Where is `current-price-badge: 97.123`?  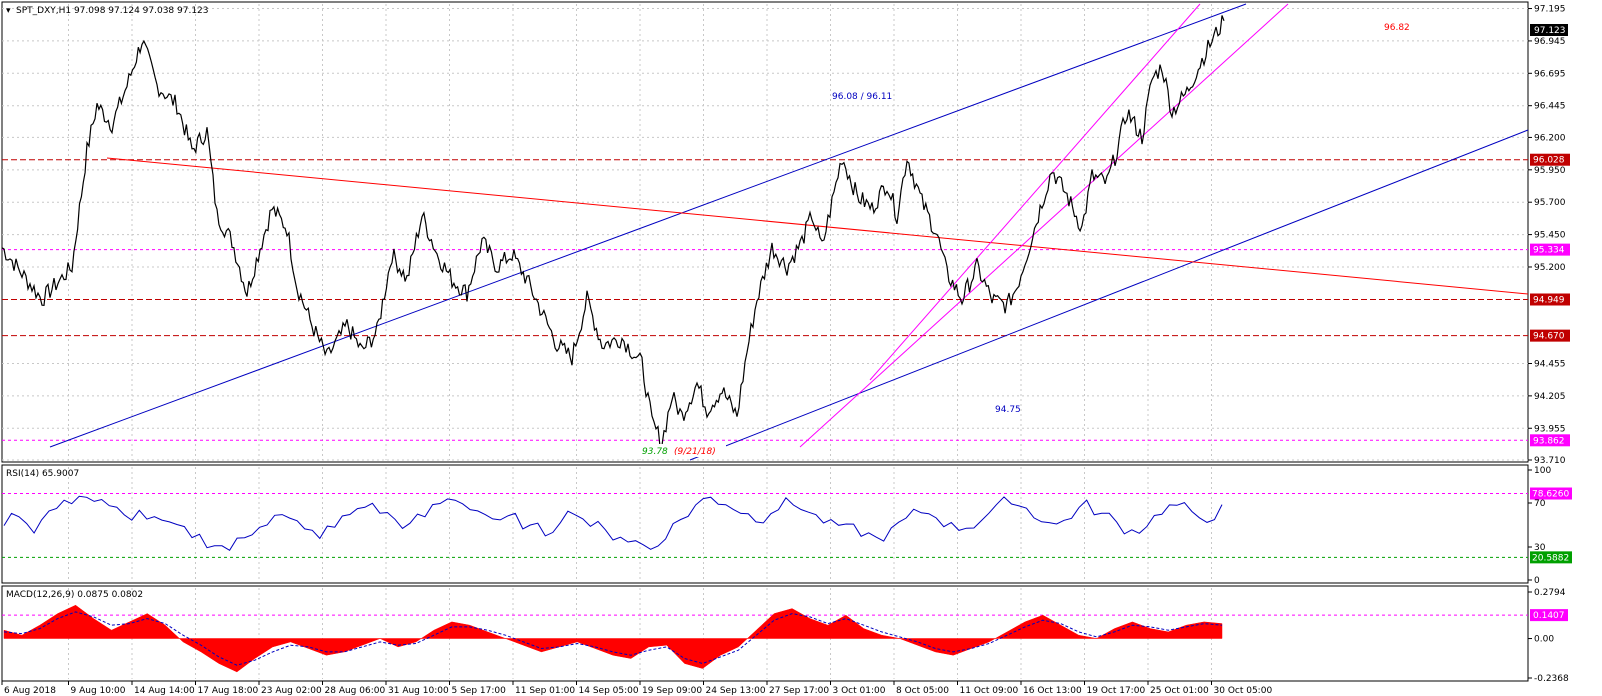 current-price-badge: 97.123 is located at coordinates (1550, 31).